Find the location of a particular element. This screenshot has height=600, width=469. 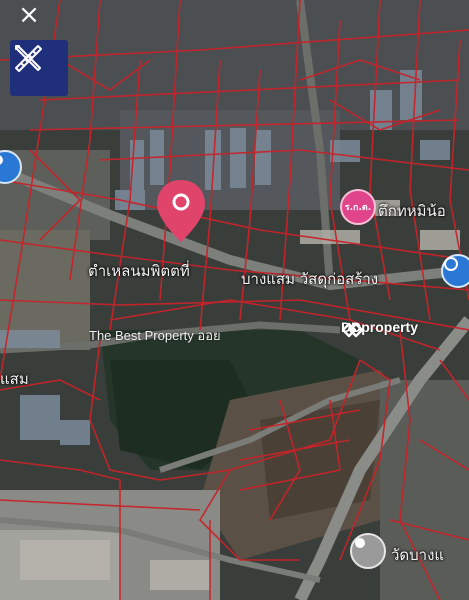

poi-marker-blue is located at coordinates (455, 271).